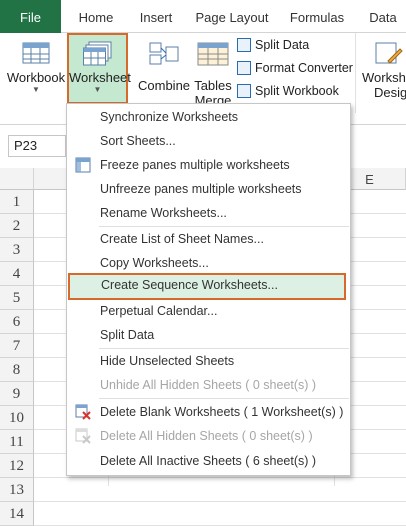  I want to click on row-header: 7, so click(17, 346).